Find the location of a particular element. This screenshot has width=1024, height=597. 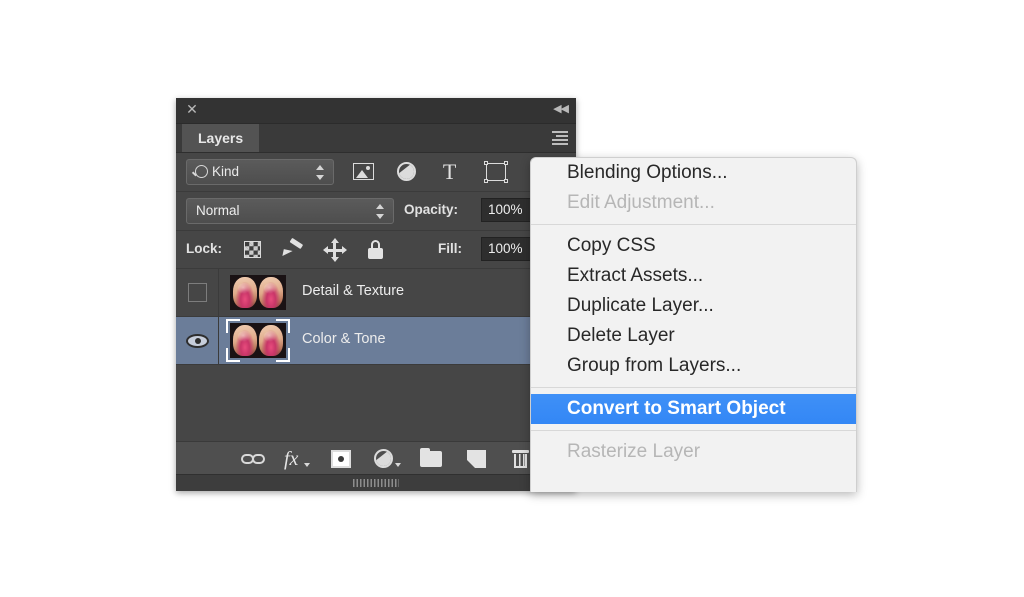

panel-menu-icon is located at coordinates (559, 138).